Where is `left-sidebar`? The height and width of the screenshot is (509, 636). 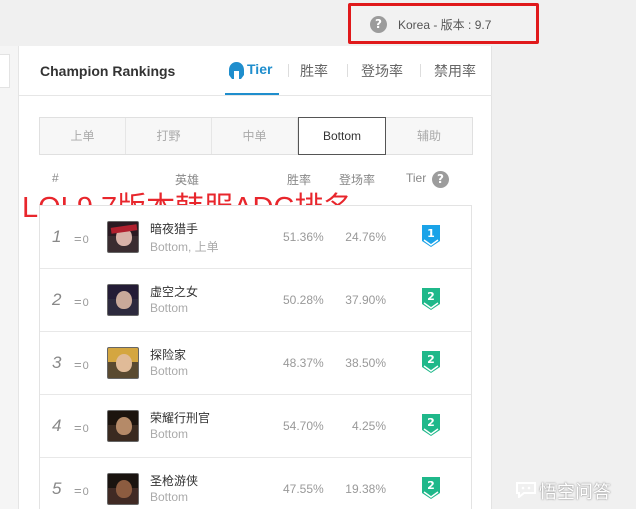 left-sidebar is located at coordinates (9, 277).